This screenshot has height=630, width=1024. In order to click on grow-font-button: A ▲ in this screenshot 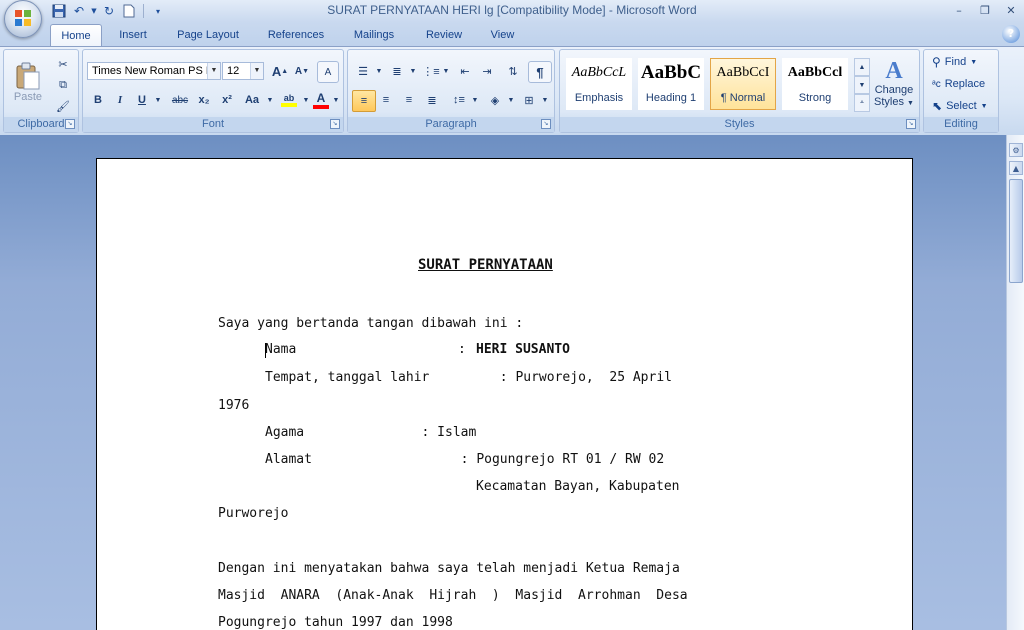, I will do `click(280, 71)`.